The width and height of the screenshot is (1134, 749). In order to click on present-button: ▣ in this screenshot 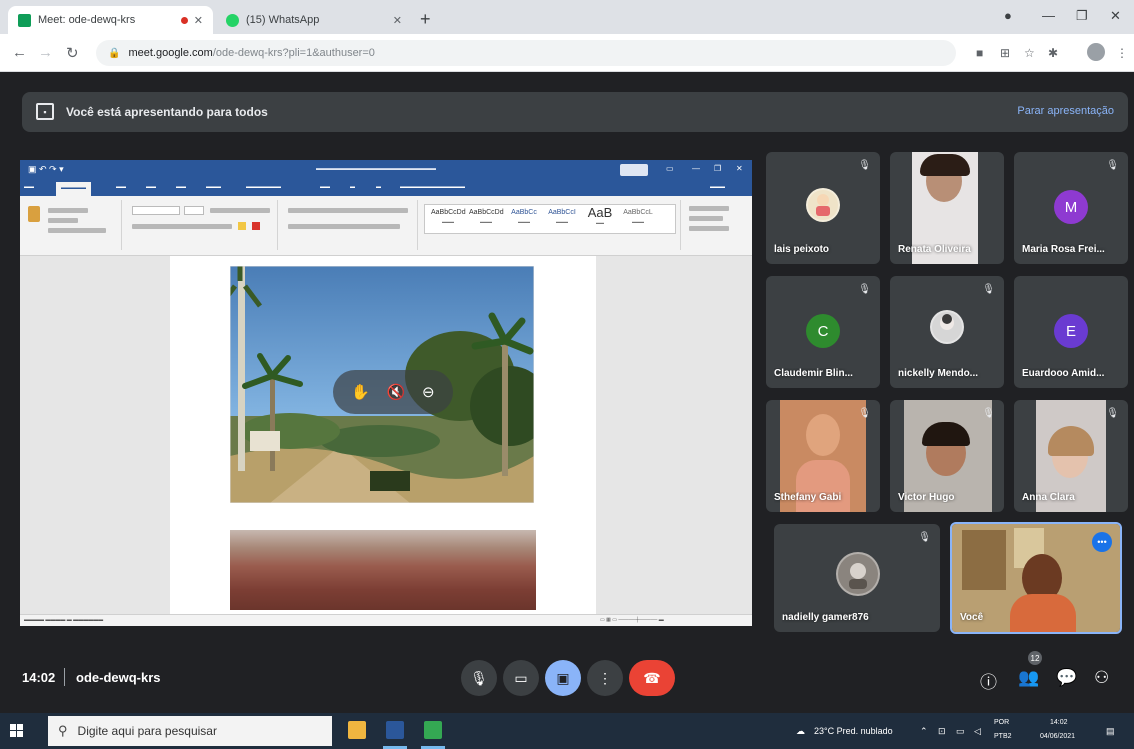, I will do `click(563, 678)`.